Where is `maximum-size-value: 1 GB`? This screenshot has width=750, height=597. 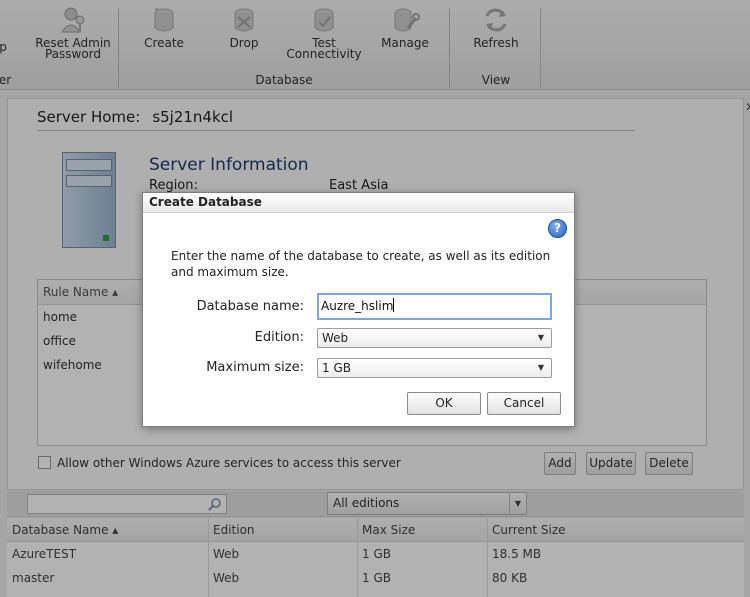 maximum-size-value: 1 GB is located at coordinates (336, 368).